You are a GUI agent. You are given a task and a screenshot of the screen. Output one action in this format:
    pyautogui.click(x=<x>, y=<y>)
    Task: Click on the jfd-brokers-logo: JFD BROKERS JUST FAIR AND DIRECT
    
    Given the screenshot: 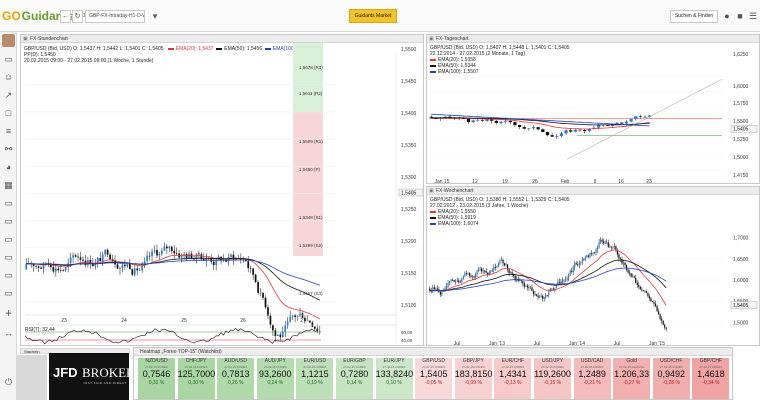 What is the action you would take?
    pyautogui.click(x=95, y=376)
    